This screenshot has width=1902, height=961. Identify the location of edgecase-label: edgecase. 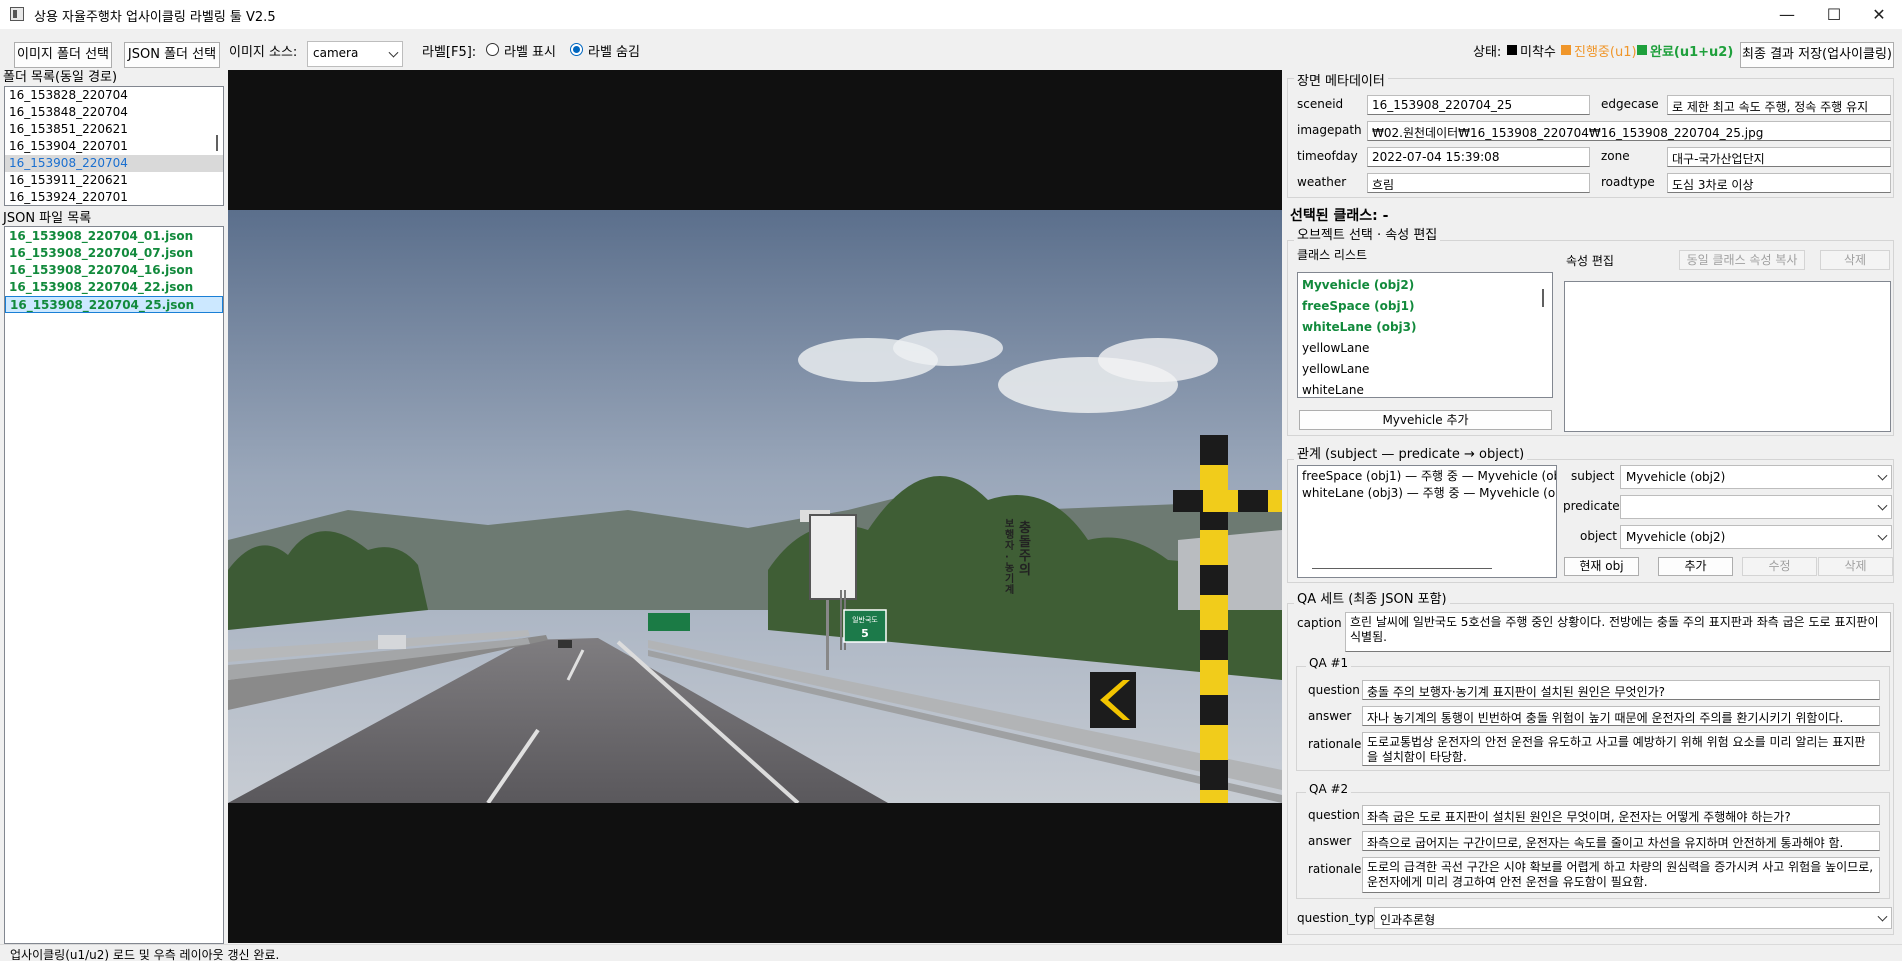
(1630, 104).